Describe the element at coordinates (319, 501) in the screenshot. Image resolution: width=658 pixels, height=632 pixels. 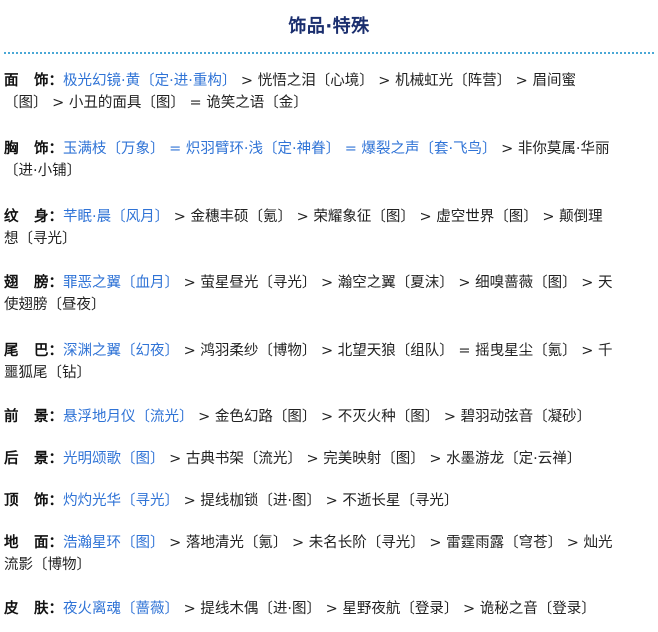
I see `item-text: > 提线枷锁〔进·图〕 > 不逝长星〔寻光〕` at that location.